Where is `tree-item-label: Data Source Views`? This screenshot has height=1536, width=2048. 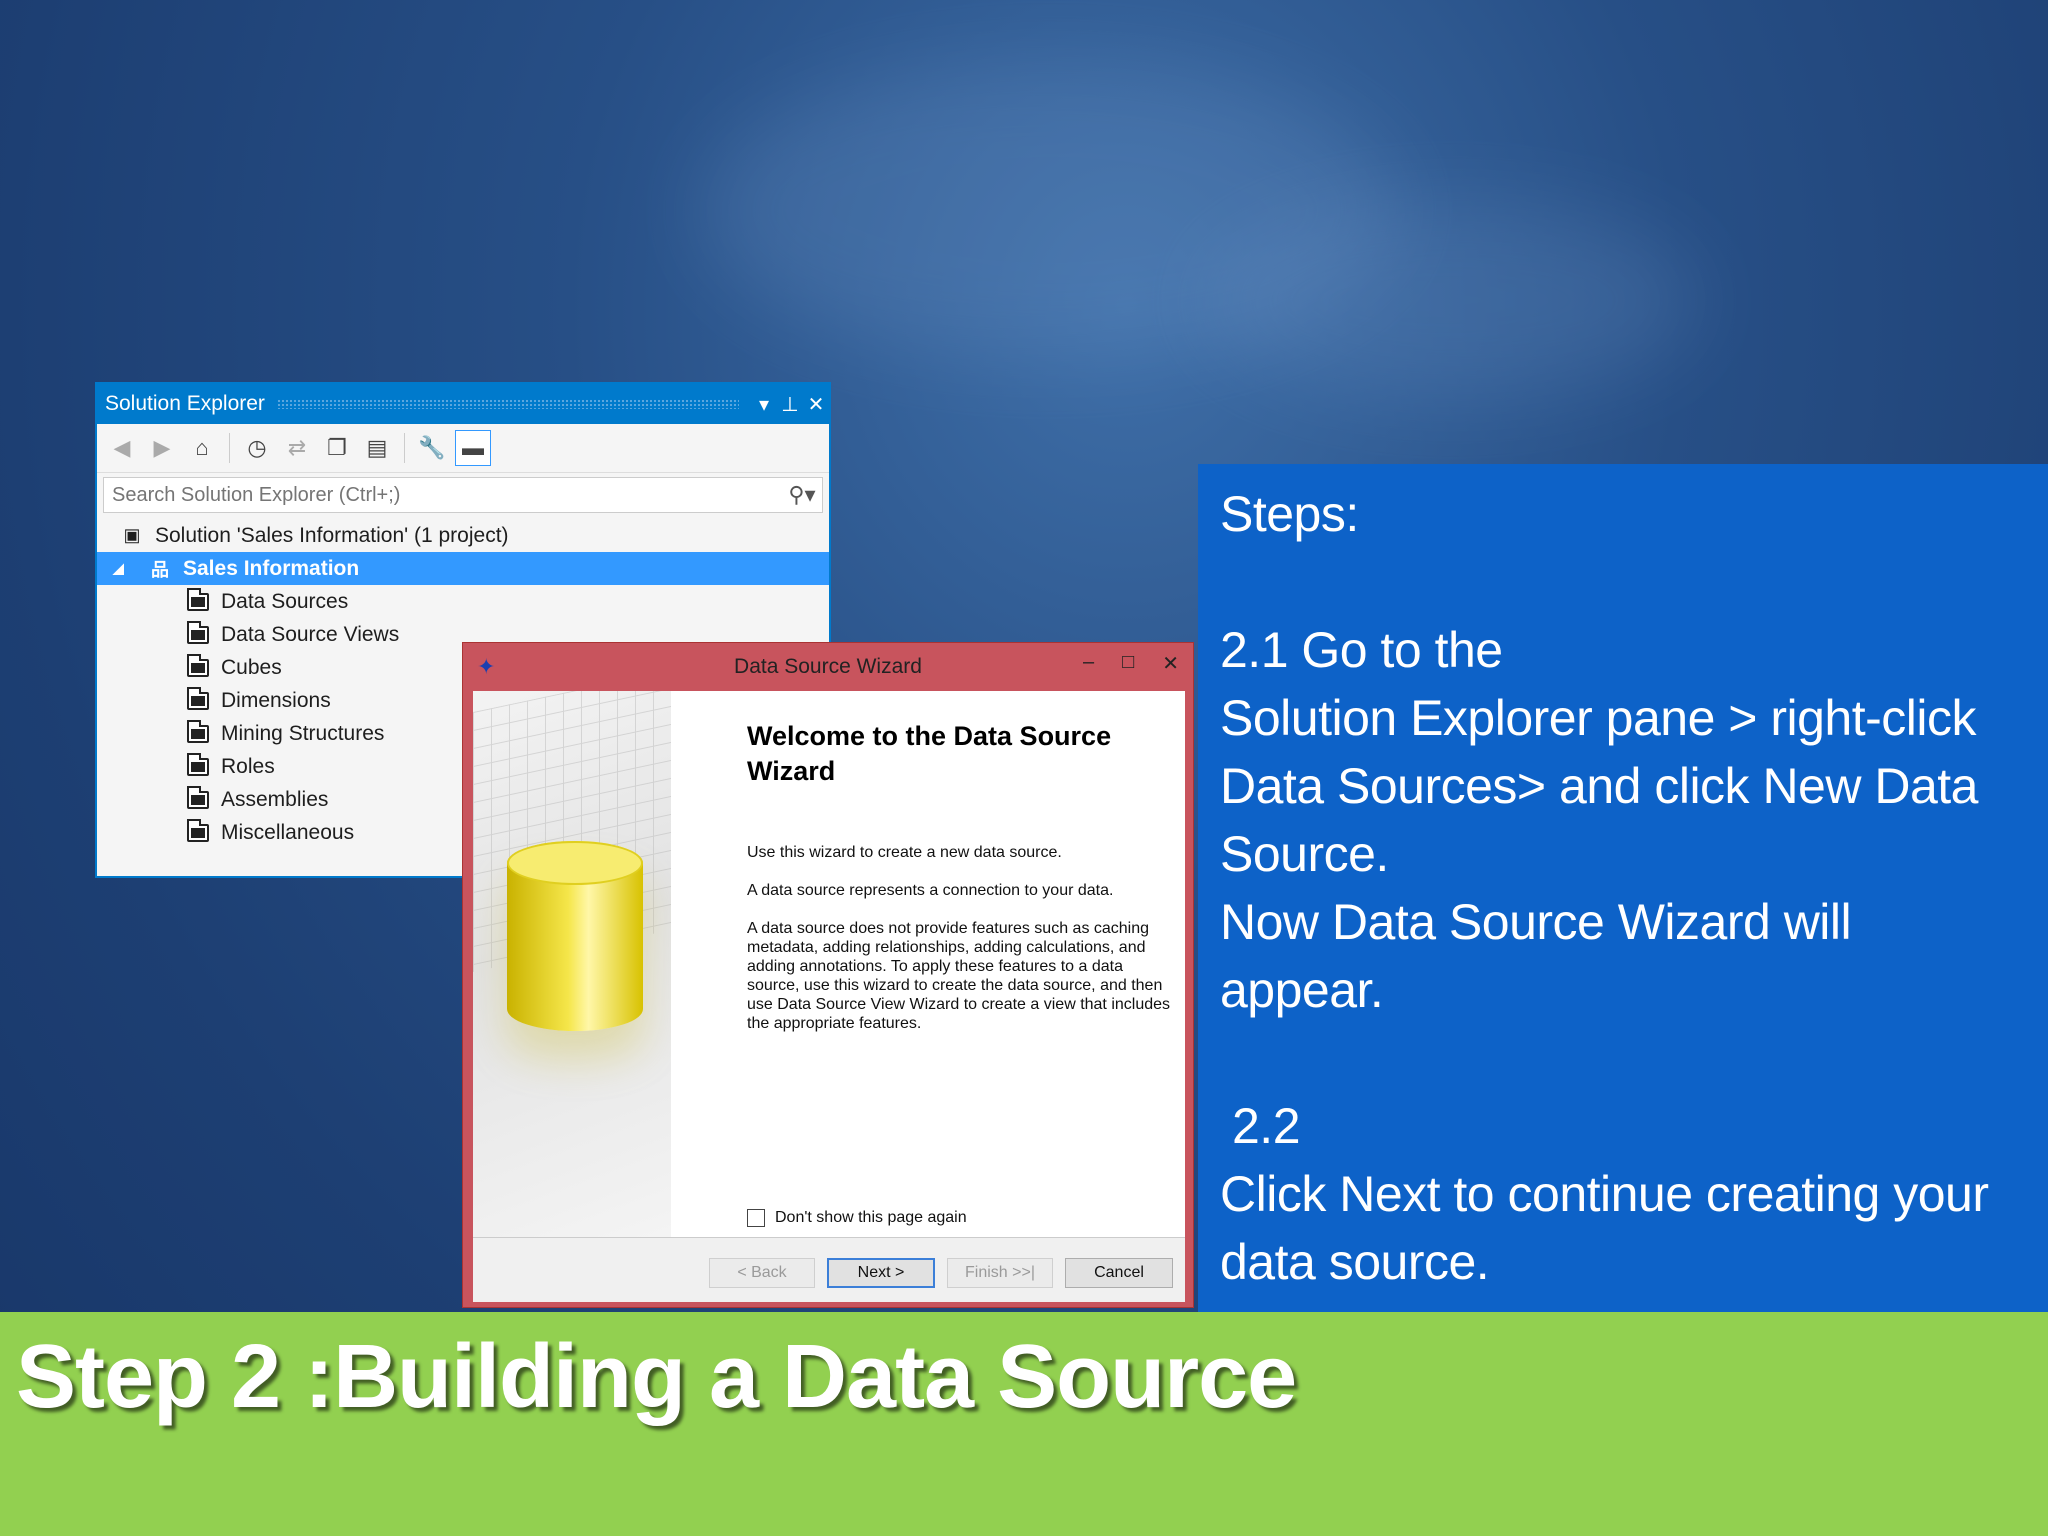
tree-item-label: Data Source Views is located at coordinates (310, 634).